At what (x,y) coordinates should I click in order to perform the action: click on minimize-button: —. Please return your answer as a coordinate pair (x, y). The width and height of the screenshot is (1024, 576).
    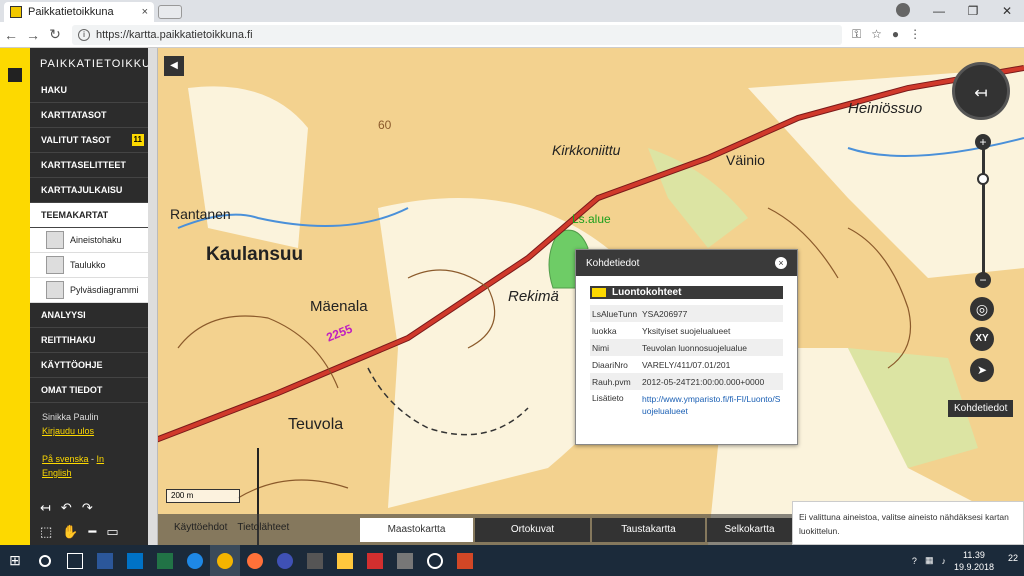
    Looking at the image, I should click on (939, 11).